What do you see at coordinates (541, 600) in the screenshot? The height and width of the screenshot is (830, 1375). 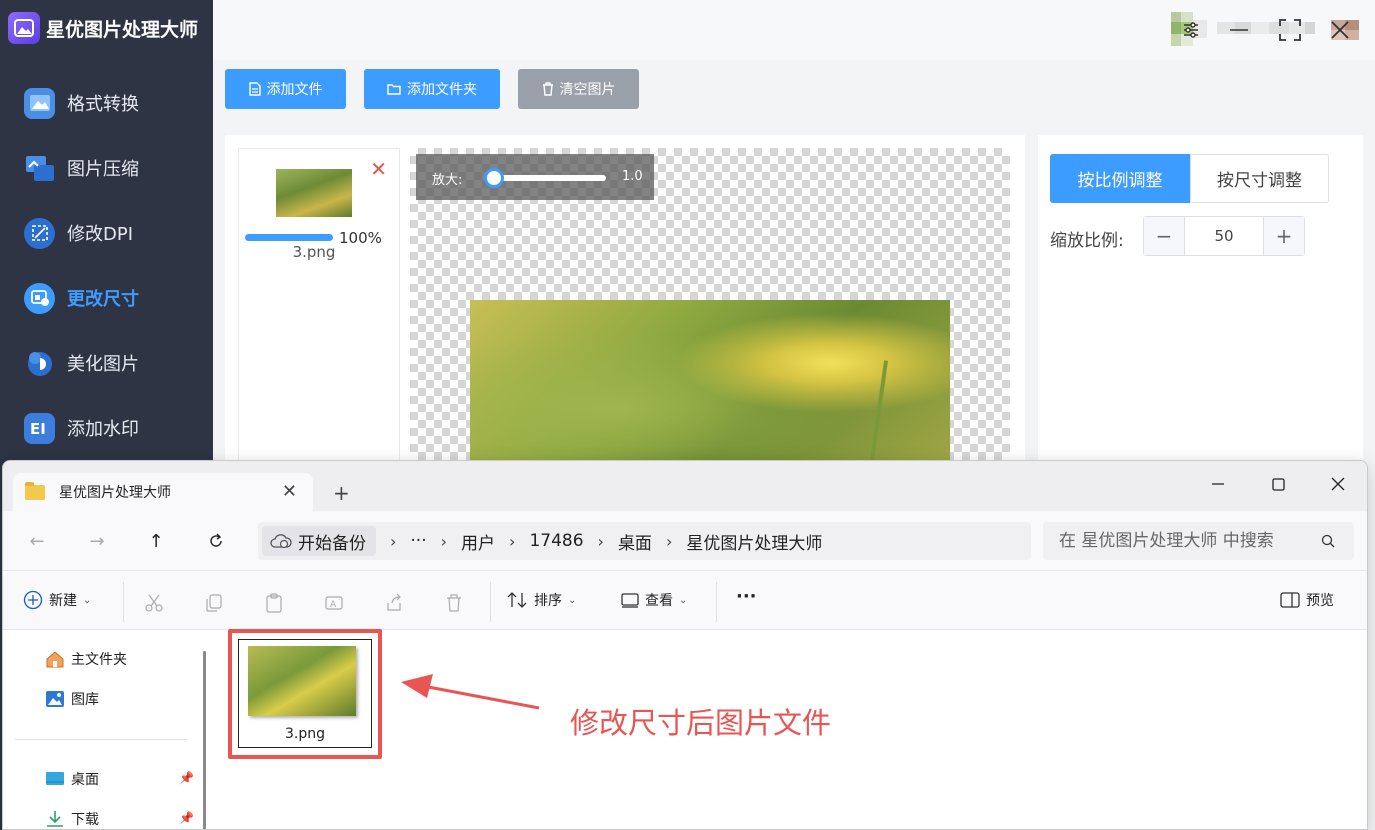 I see `sort-button: 排序 ⌄` at bounding box center [541, 600].